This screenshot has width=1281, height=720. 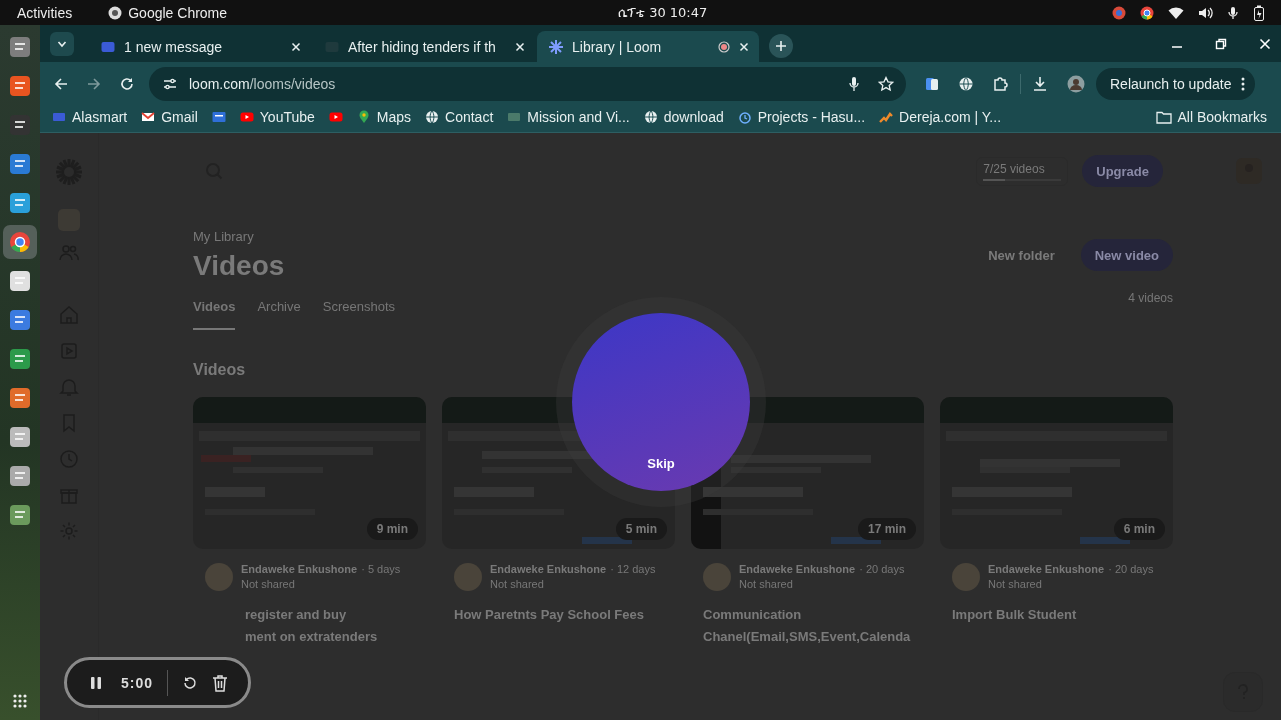 What do you see at coordinates (127, 83) in the screenshot?
I see `reload-icon` at bounding box center [127, 83].